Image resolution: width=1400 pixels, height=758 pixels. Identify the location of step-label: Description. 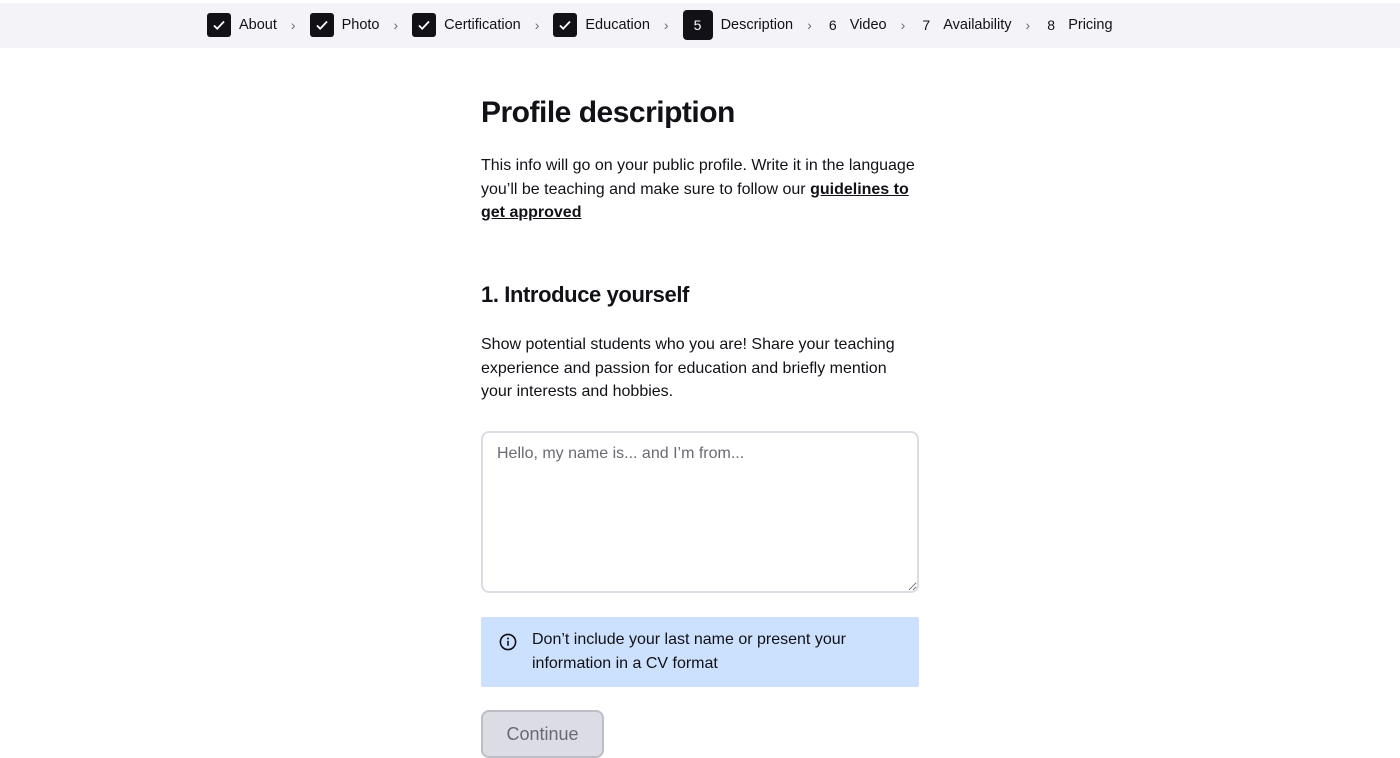
(757, 25).